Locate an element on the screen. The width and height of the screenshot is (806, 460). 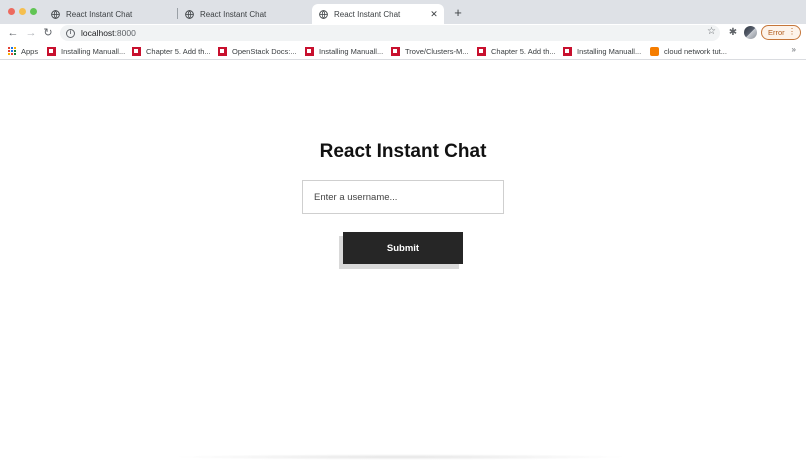
menu-dots-icon: ⋮ is located at coordinates (792, 31).